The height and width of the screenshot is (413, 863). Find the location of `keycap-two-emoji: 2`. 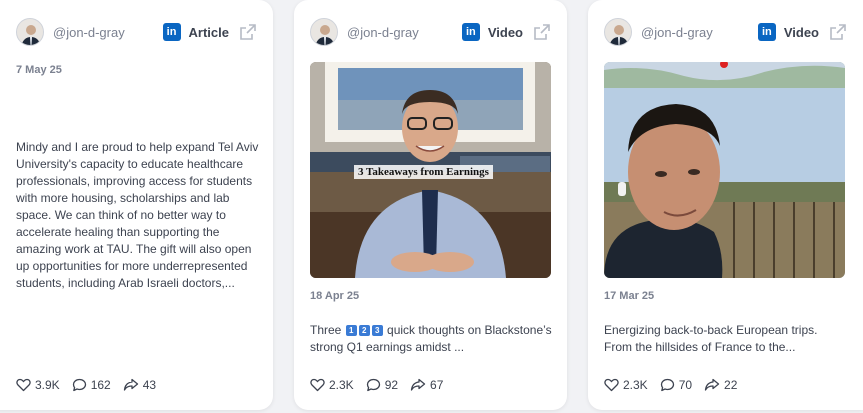

keycap-two-emoji: 2 is located at coordinates (364, 331).